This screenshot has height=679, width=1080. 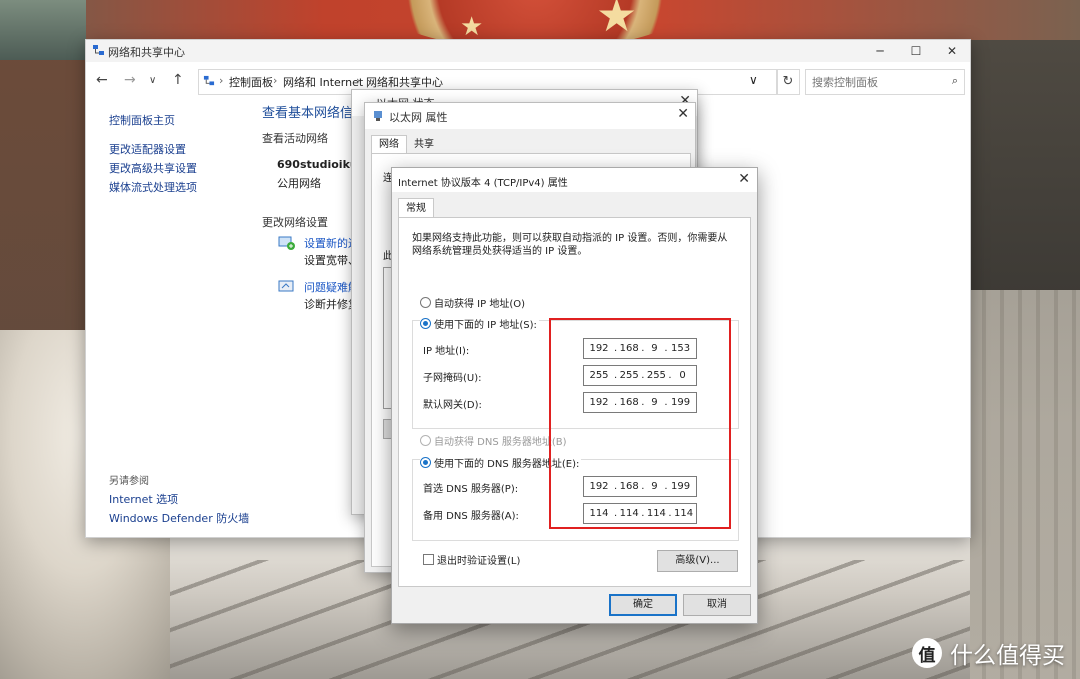 What do you see at coordinates (404, 82) in the screenshot?
I see `breadcrumb-item: 网络和共享中心` at bounding box center [404, 82].